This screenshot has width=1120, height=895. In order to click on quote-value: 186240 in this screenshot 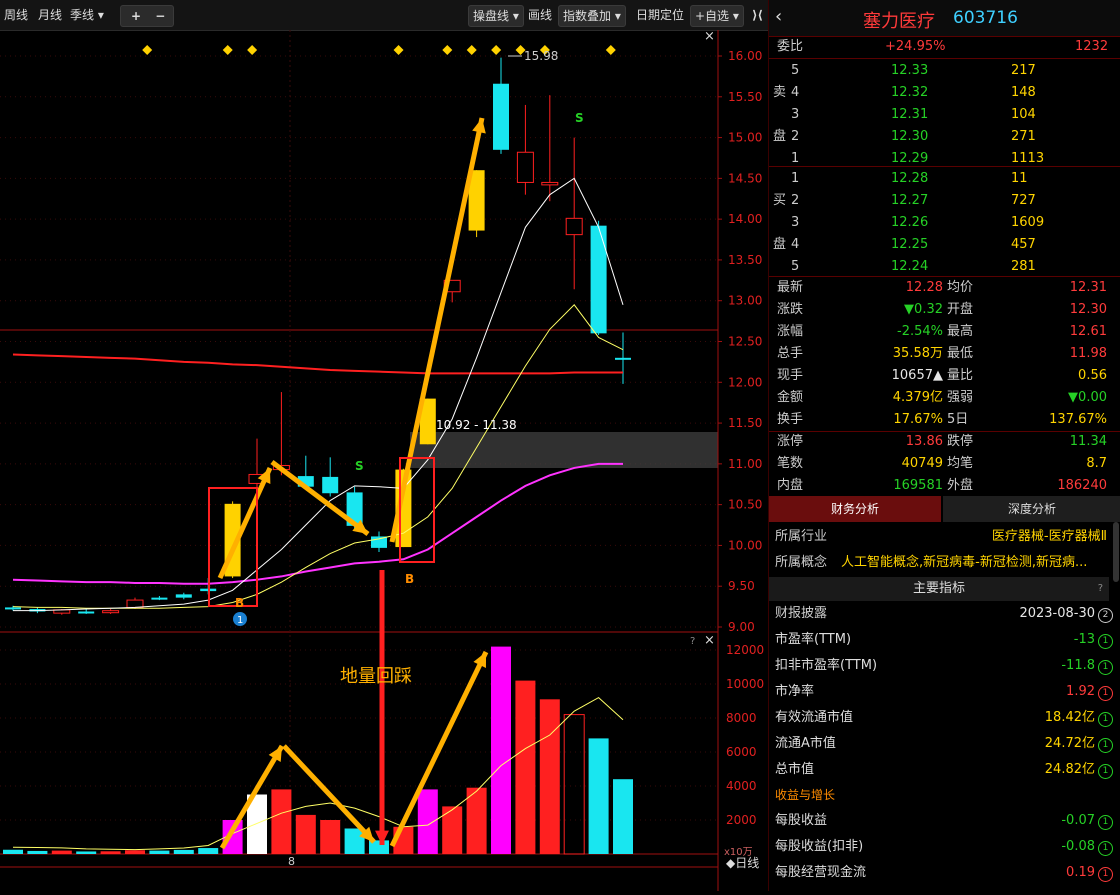, I will do `click(1082, 485)`.